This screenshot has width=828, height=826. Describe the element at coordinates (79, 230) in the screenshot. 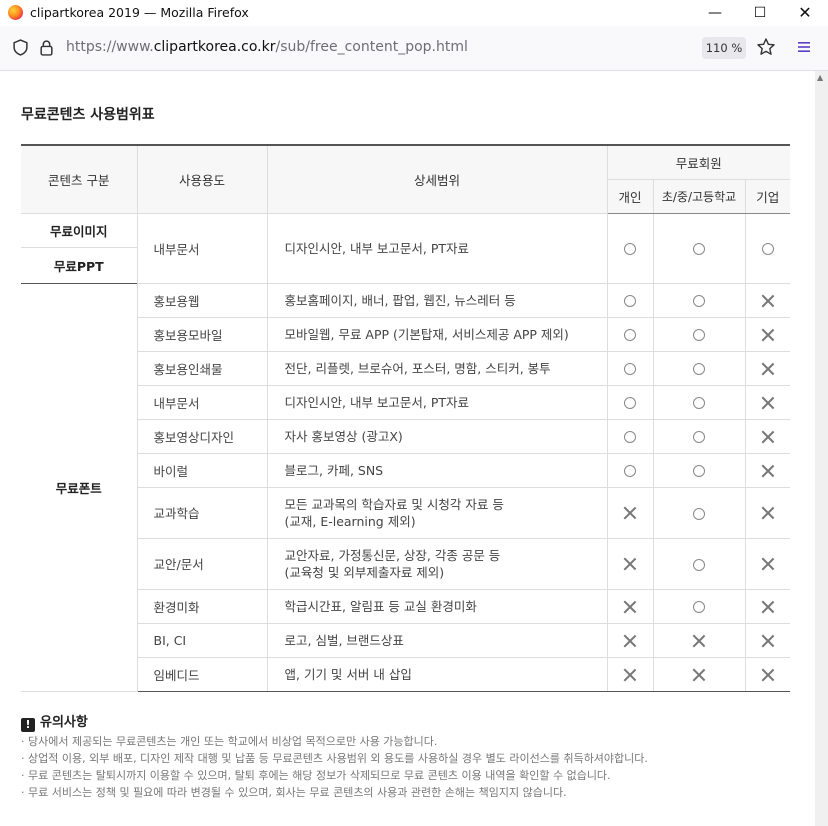

I see `category-image: 무료이미지` at that location.